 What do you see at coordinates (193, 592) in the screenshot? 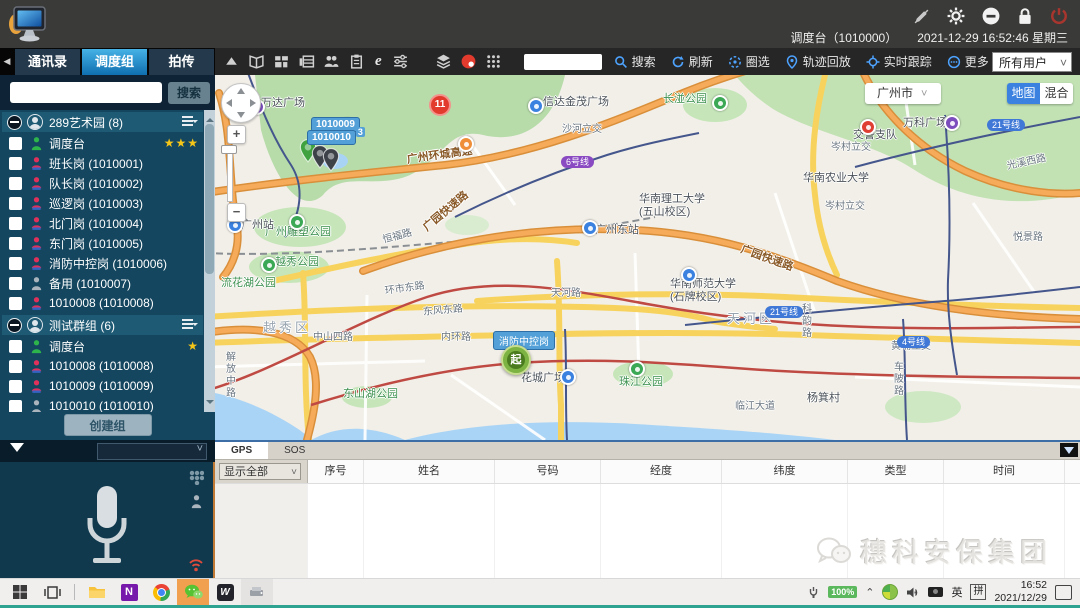
I see `wechat-button` at bounding box center [193, 592].